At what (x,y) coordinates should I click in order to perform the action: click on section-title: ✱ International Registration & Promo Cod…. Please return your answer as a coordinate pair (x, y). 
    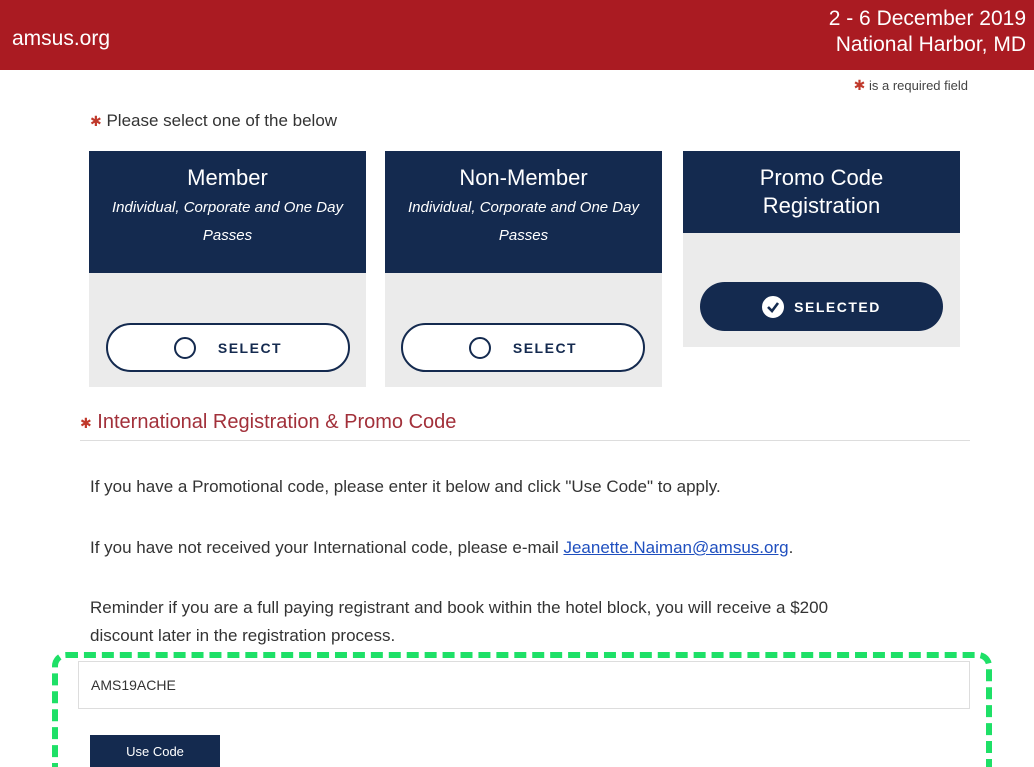
    Looking at the image, I should click on (268, 422).